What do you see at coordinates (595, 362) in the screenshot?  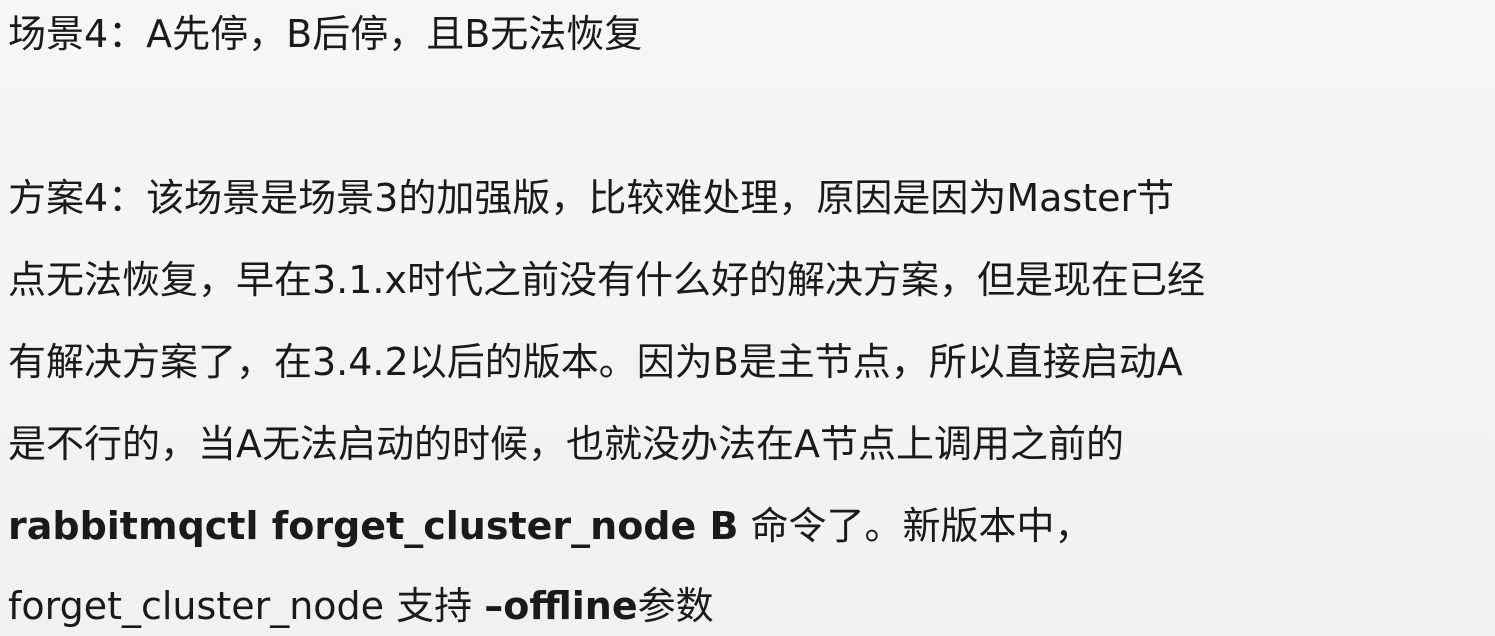 I see `solution-line-3: 有解决方案了，在3.4.2以后的版本。因为B是主节点，所以直接启动A` at bounding box center [595, 362].